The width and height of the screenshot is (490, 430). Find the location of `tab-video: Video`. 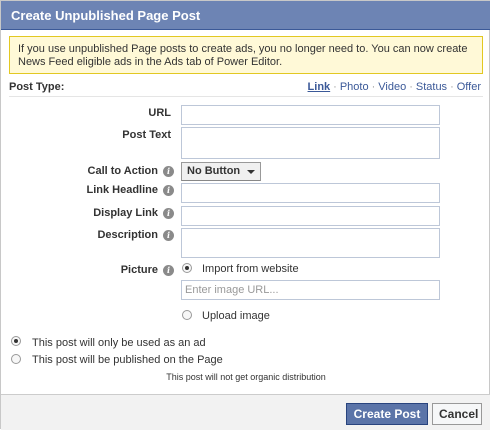

tab-video: Video is located at coordinates (392, 87).